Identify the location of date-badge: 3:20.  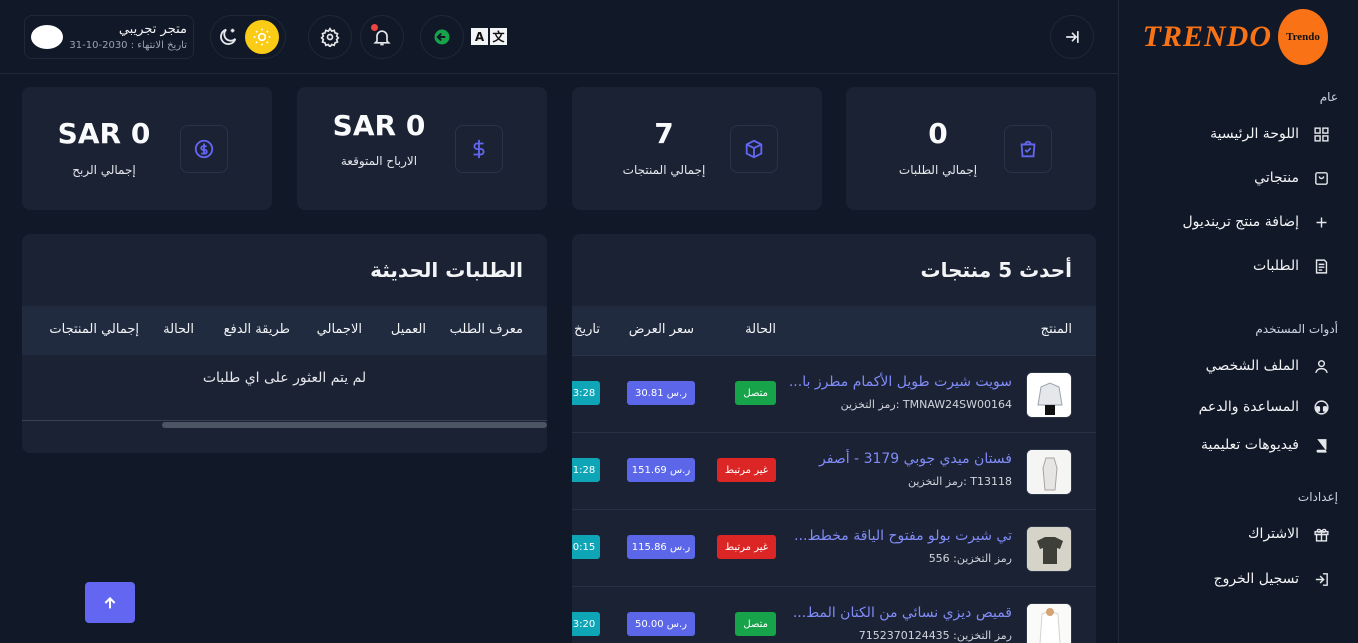
(586, 624).